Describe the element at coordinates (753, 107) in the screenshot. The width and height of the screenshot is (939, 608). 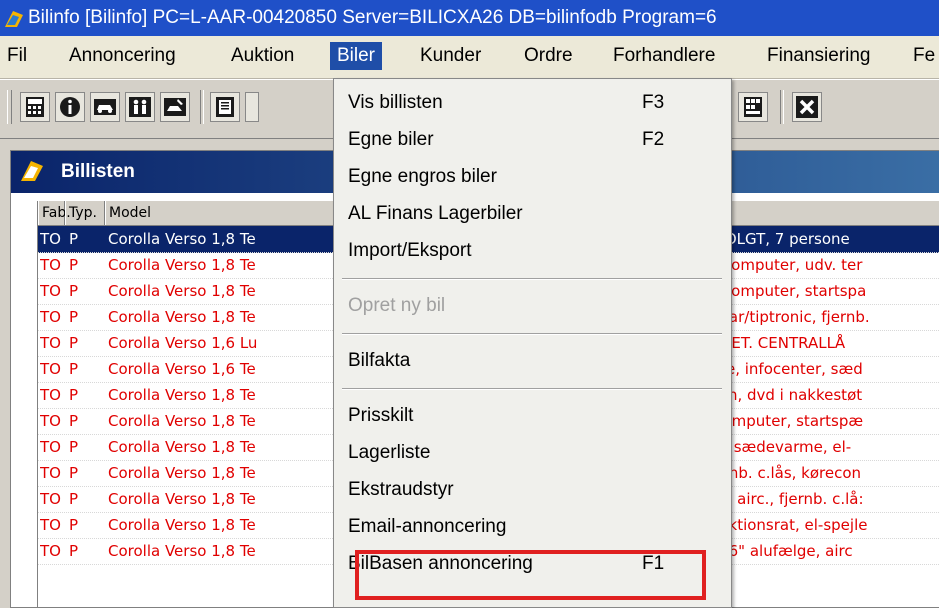
I see `keyboard-icon` at that location.